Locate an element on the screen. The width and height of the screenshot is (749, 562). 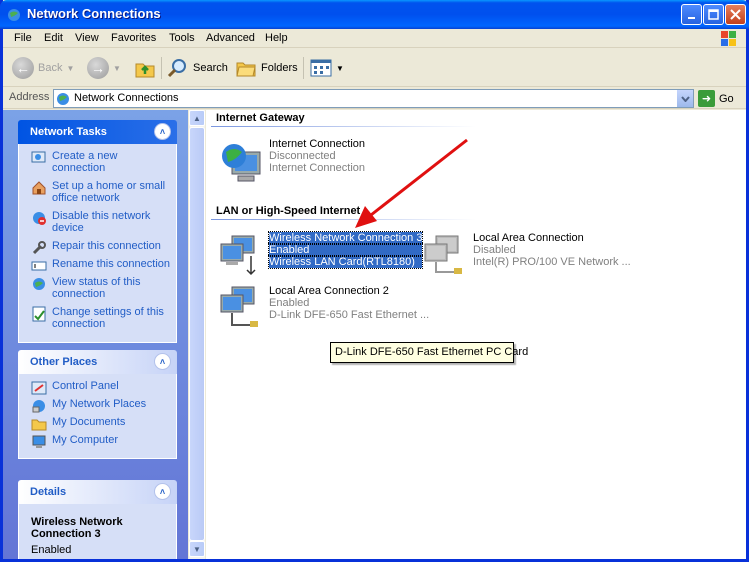
menu-advanced: Advanced is located at coordinates (230, 38).